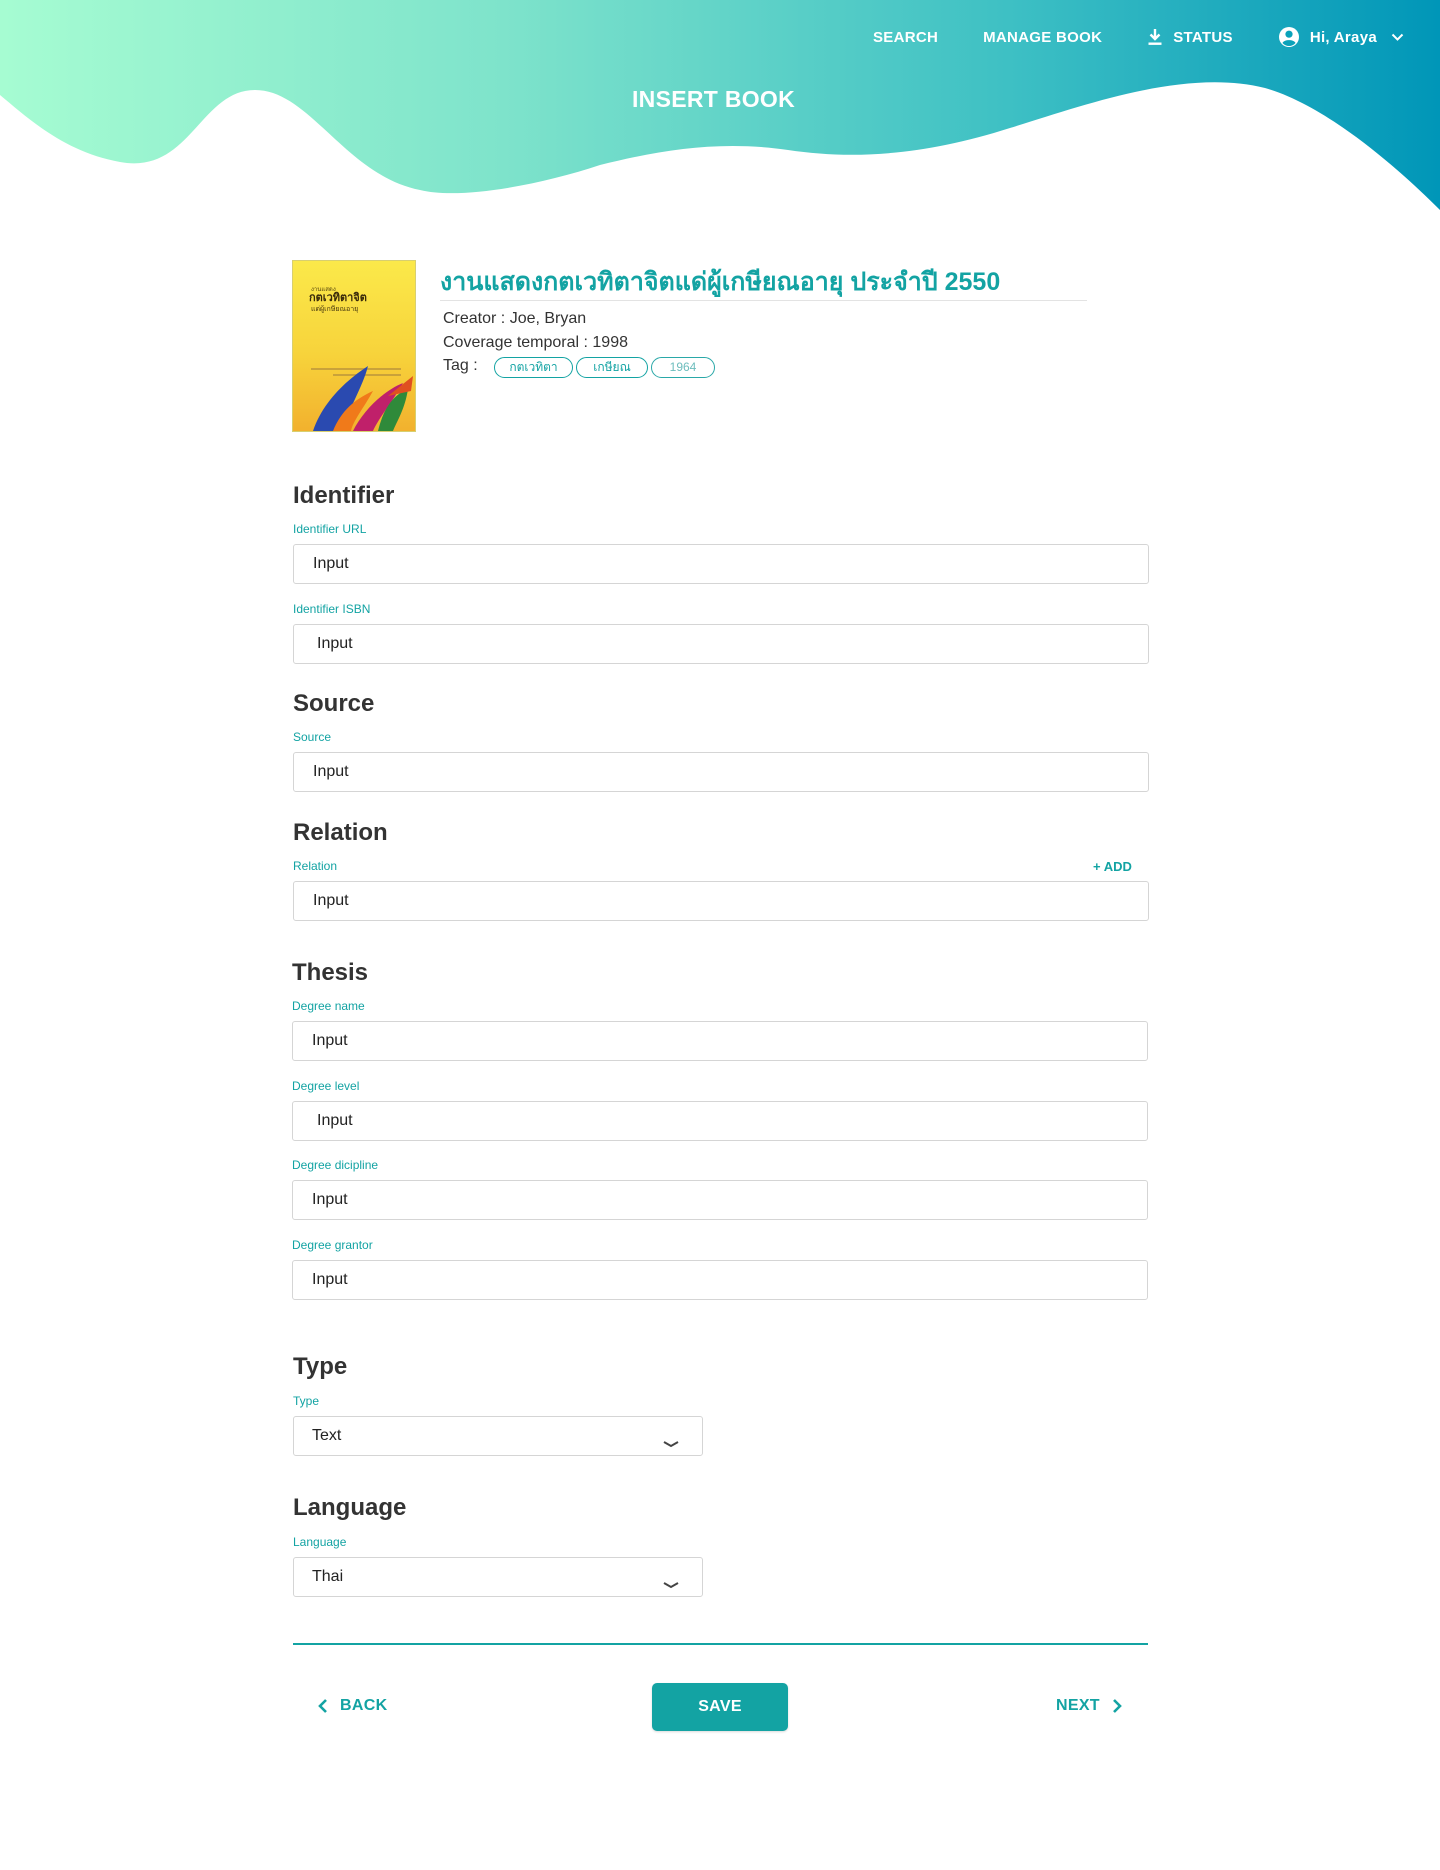 The height and width of the screenshot is (1870, 1440). I want to click on type-select-value: Text, so click(327, 1435).